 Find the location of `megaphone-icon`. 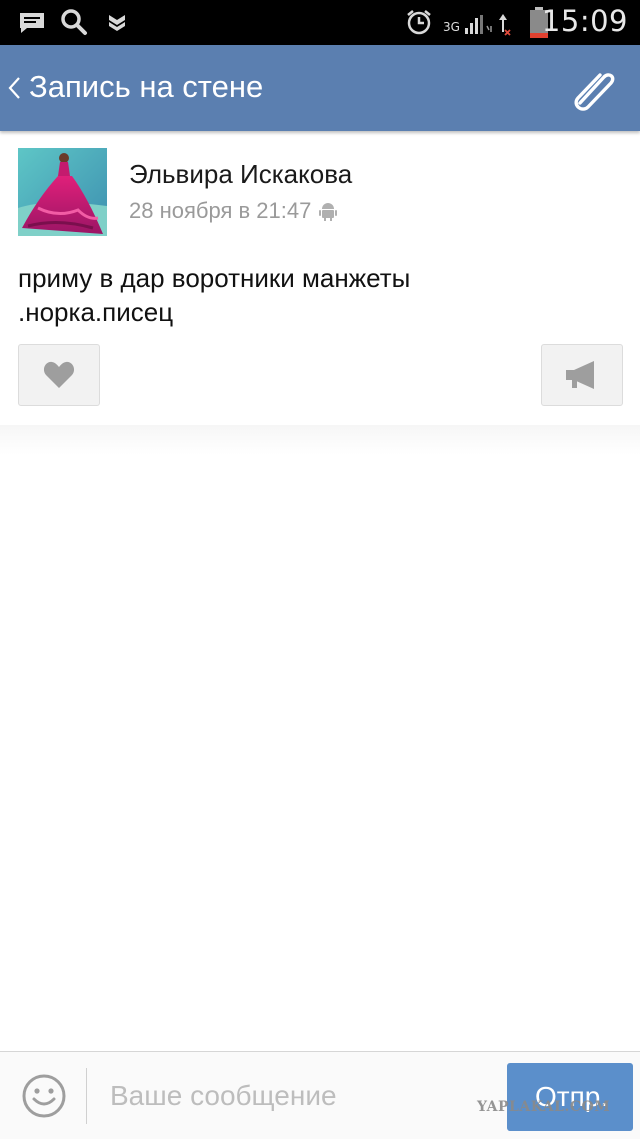

megaphone-icon is located at coordinates (580, 375).